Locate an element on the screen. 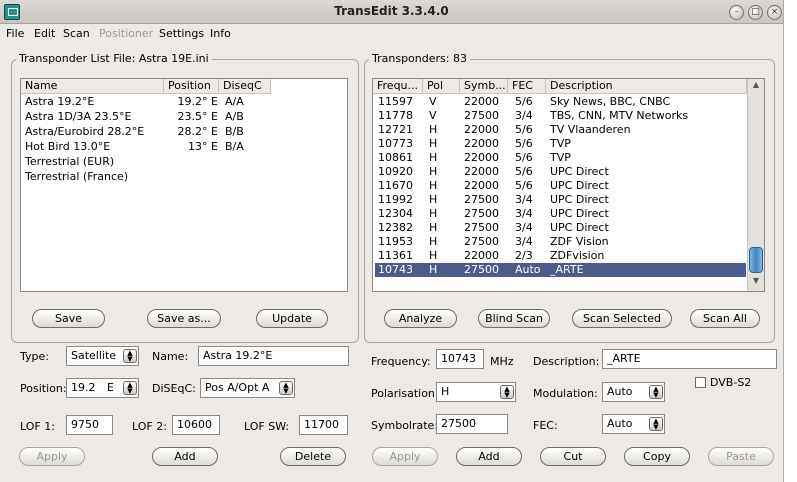  menu-positioner: Positioner is located at coordinates (126, 33).